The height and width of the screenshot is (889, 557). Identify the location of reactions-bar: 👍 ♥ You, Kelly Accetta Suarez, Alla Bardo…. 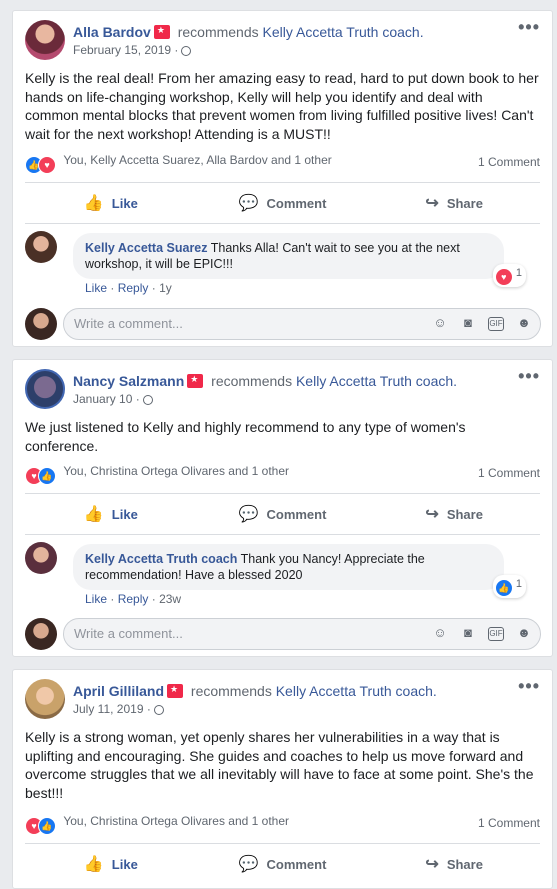
(282, 163).